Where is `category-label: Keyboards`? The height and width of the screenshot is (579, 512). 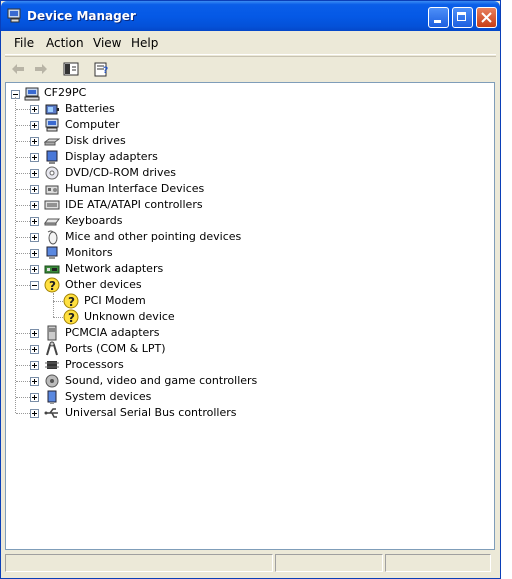
category-label: Keyboards is located at coordinates (94, 220).